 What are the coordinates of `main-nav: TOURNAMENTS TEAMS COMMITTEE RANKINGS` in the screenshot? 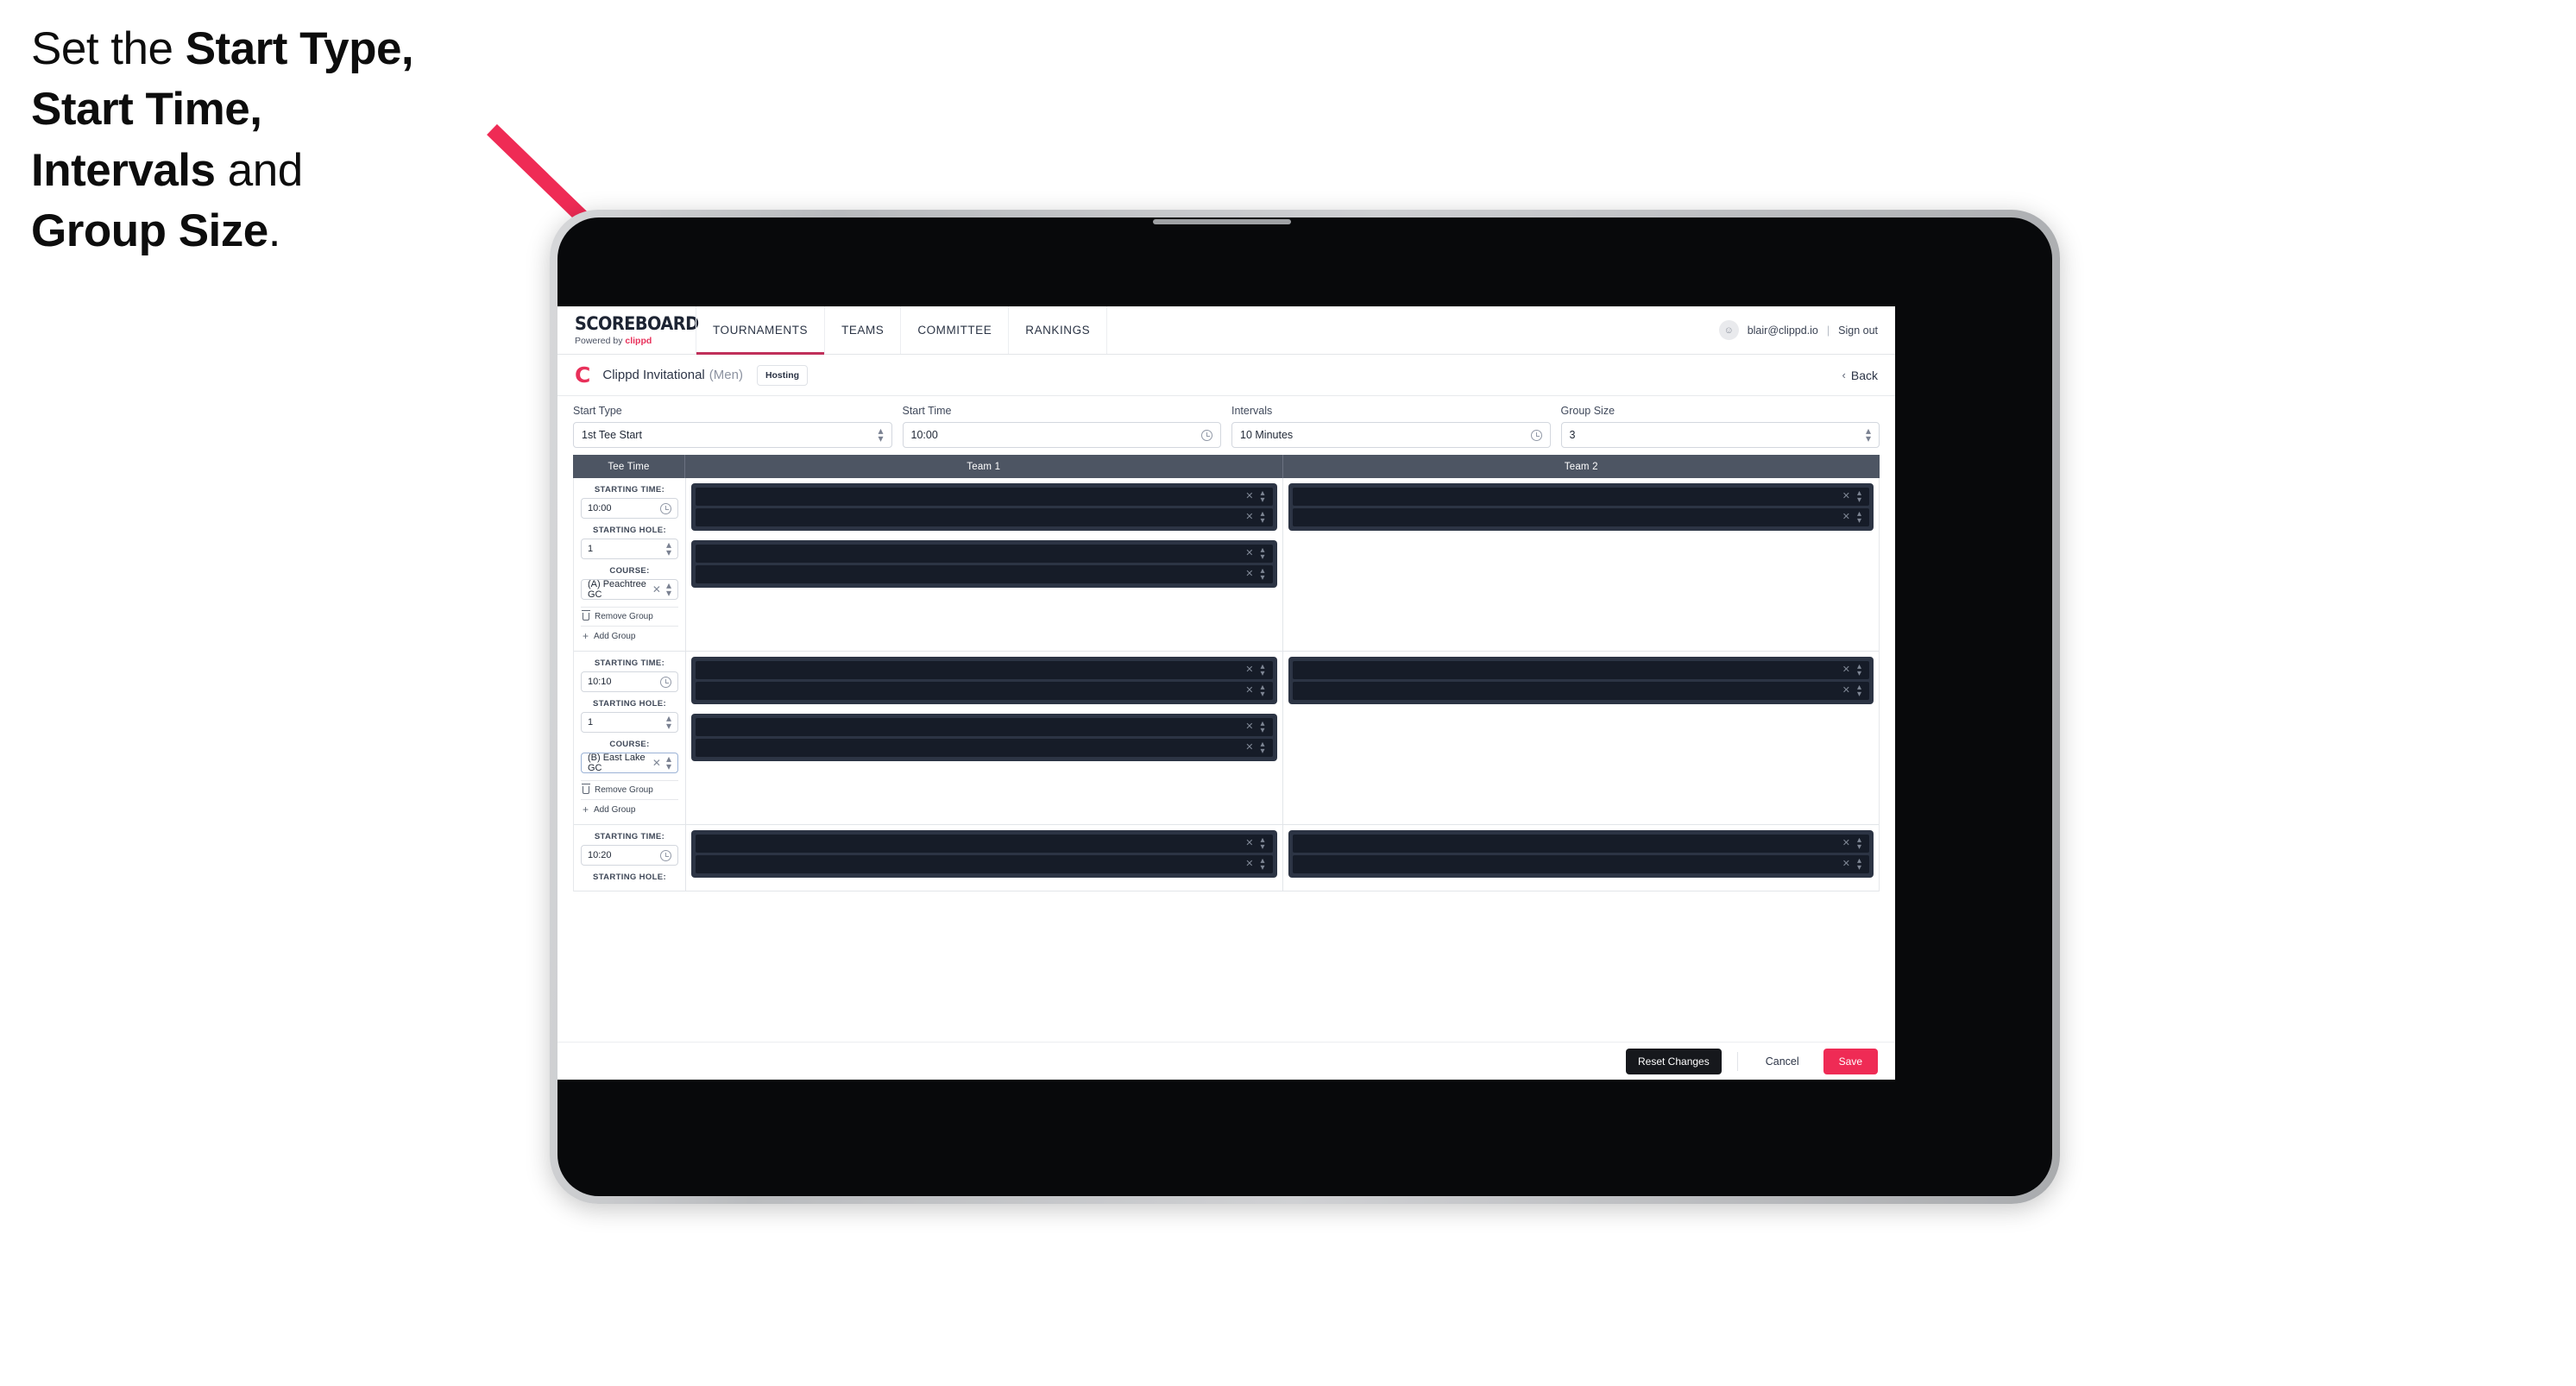 It's located at (902, 330).